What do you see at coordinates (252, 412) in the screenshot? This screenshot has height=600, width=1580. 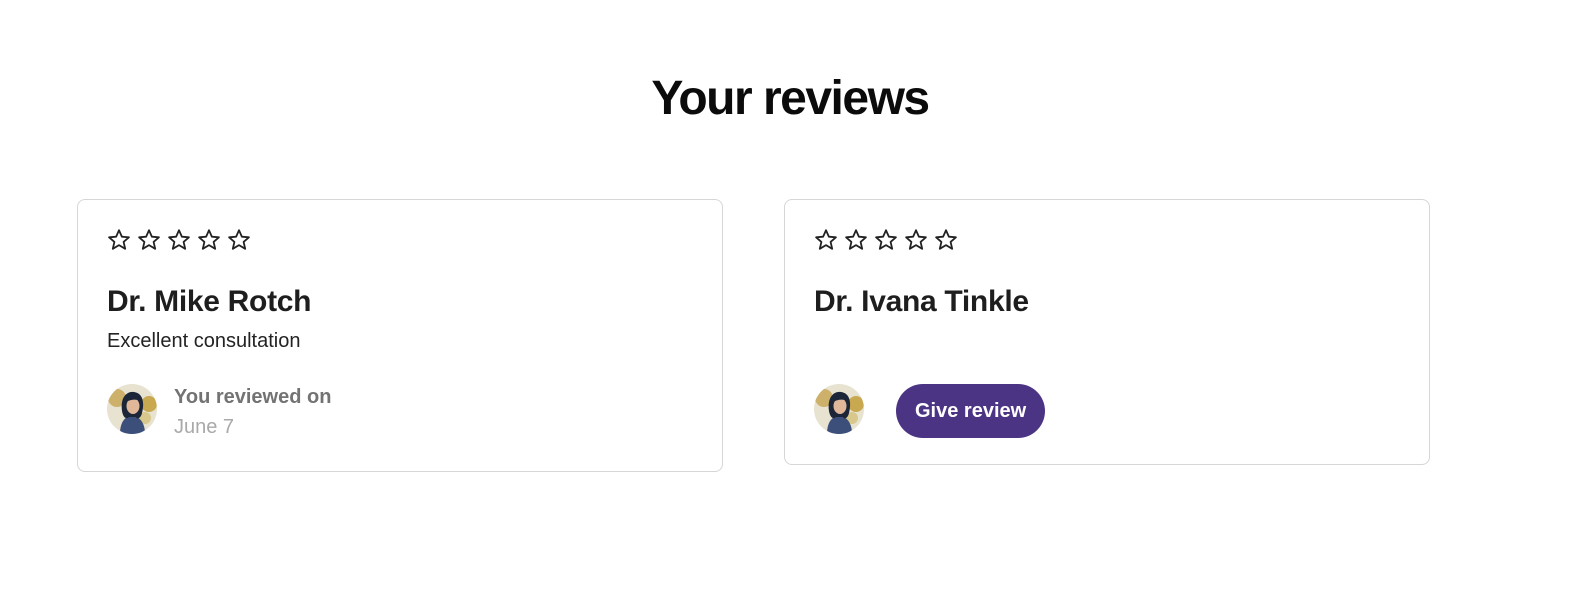 I see `review-meta: You reviewed on June 7` at bounding box center [252, 412].